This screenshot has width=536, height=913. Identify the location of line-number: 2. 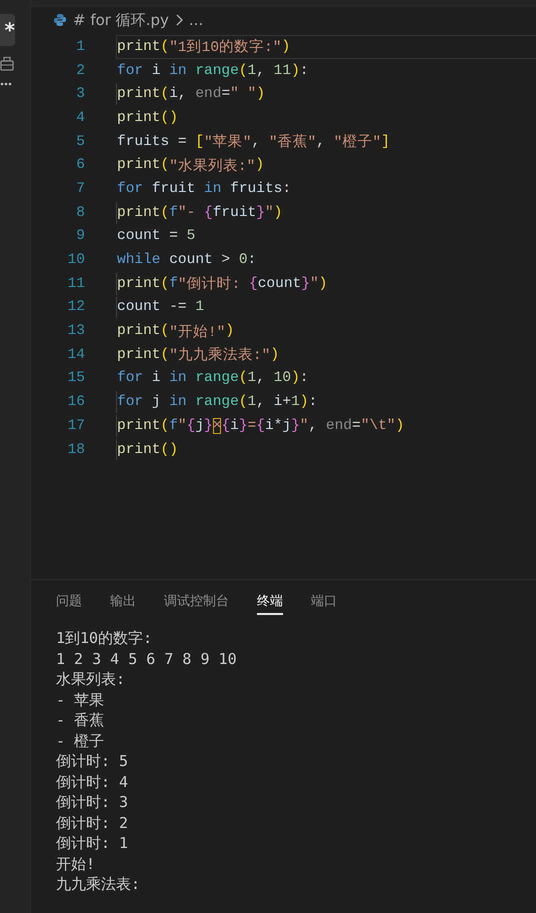
(80, 70).